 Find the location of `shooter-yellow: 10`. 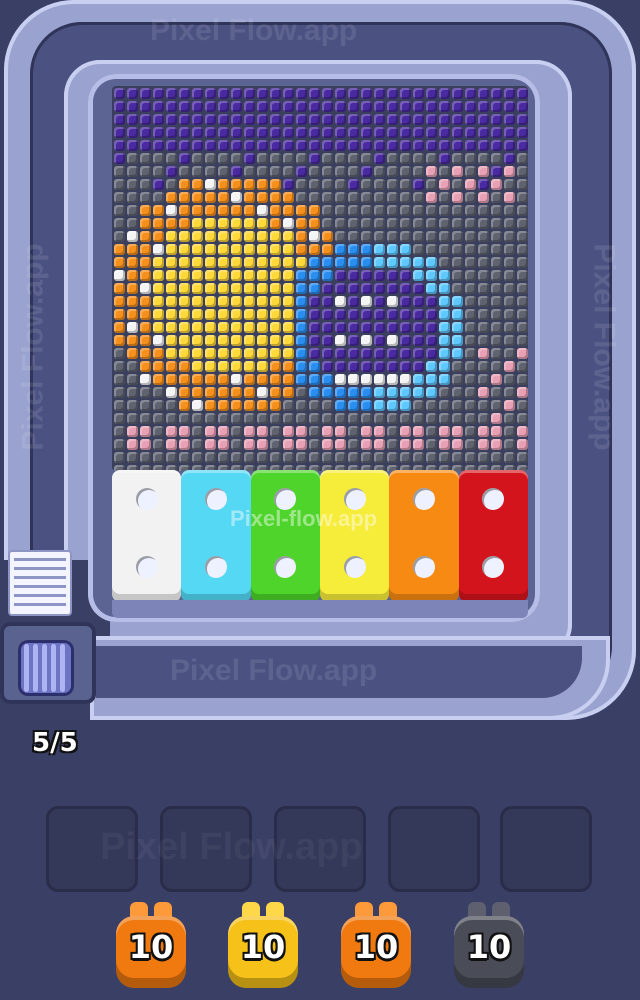

shooter-yellow: 10 is located at coordinates (263, 945).